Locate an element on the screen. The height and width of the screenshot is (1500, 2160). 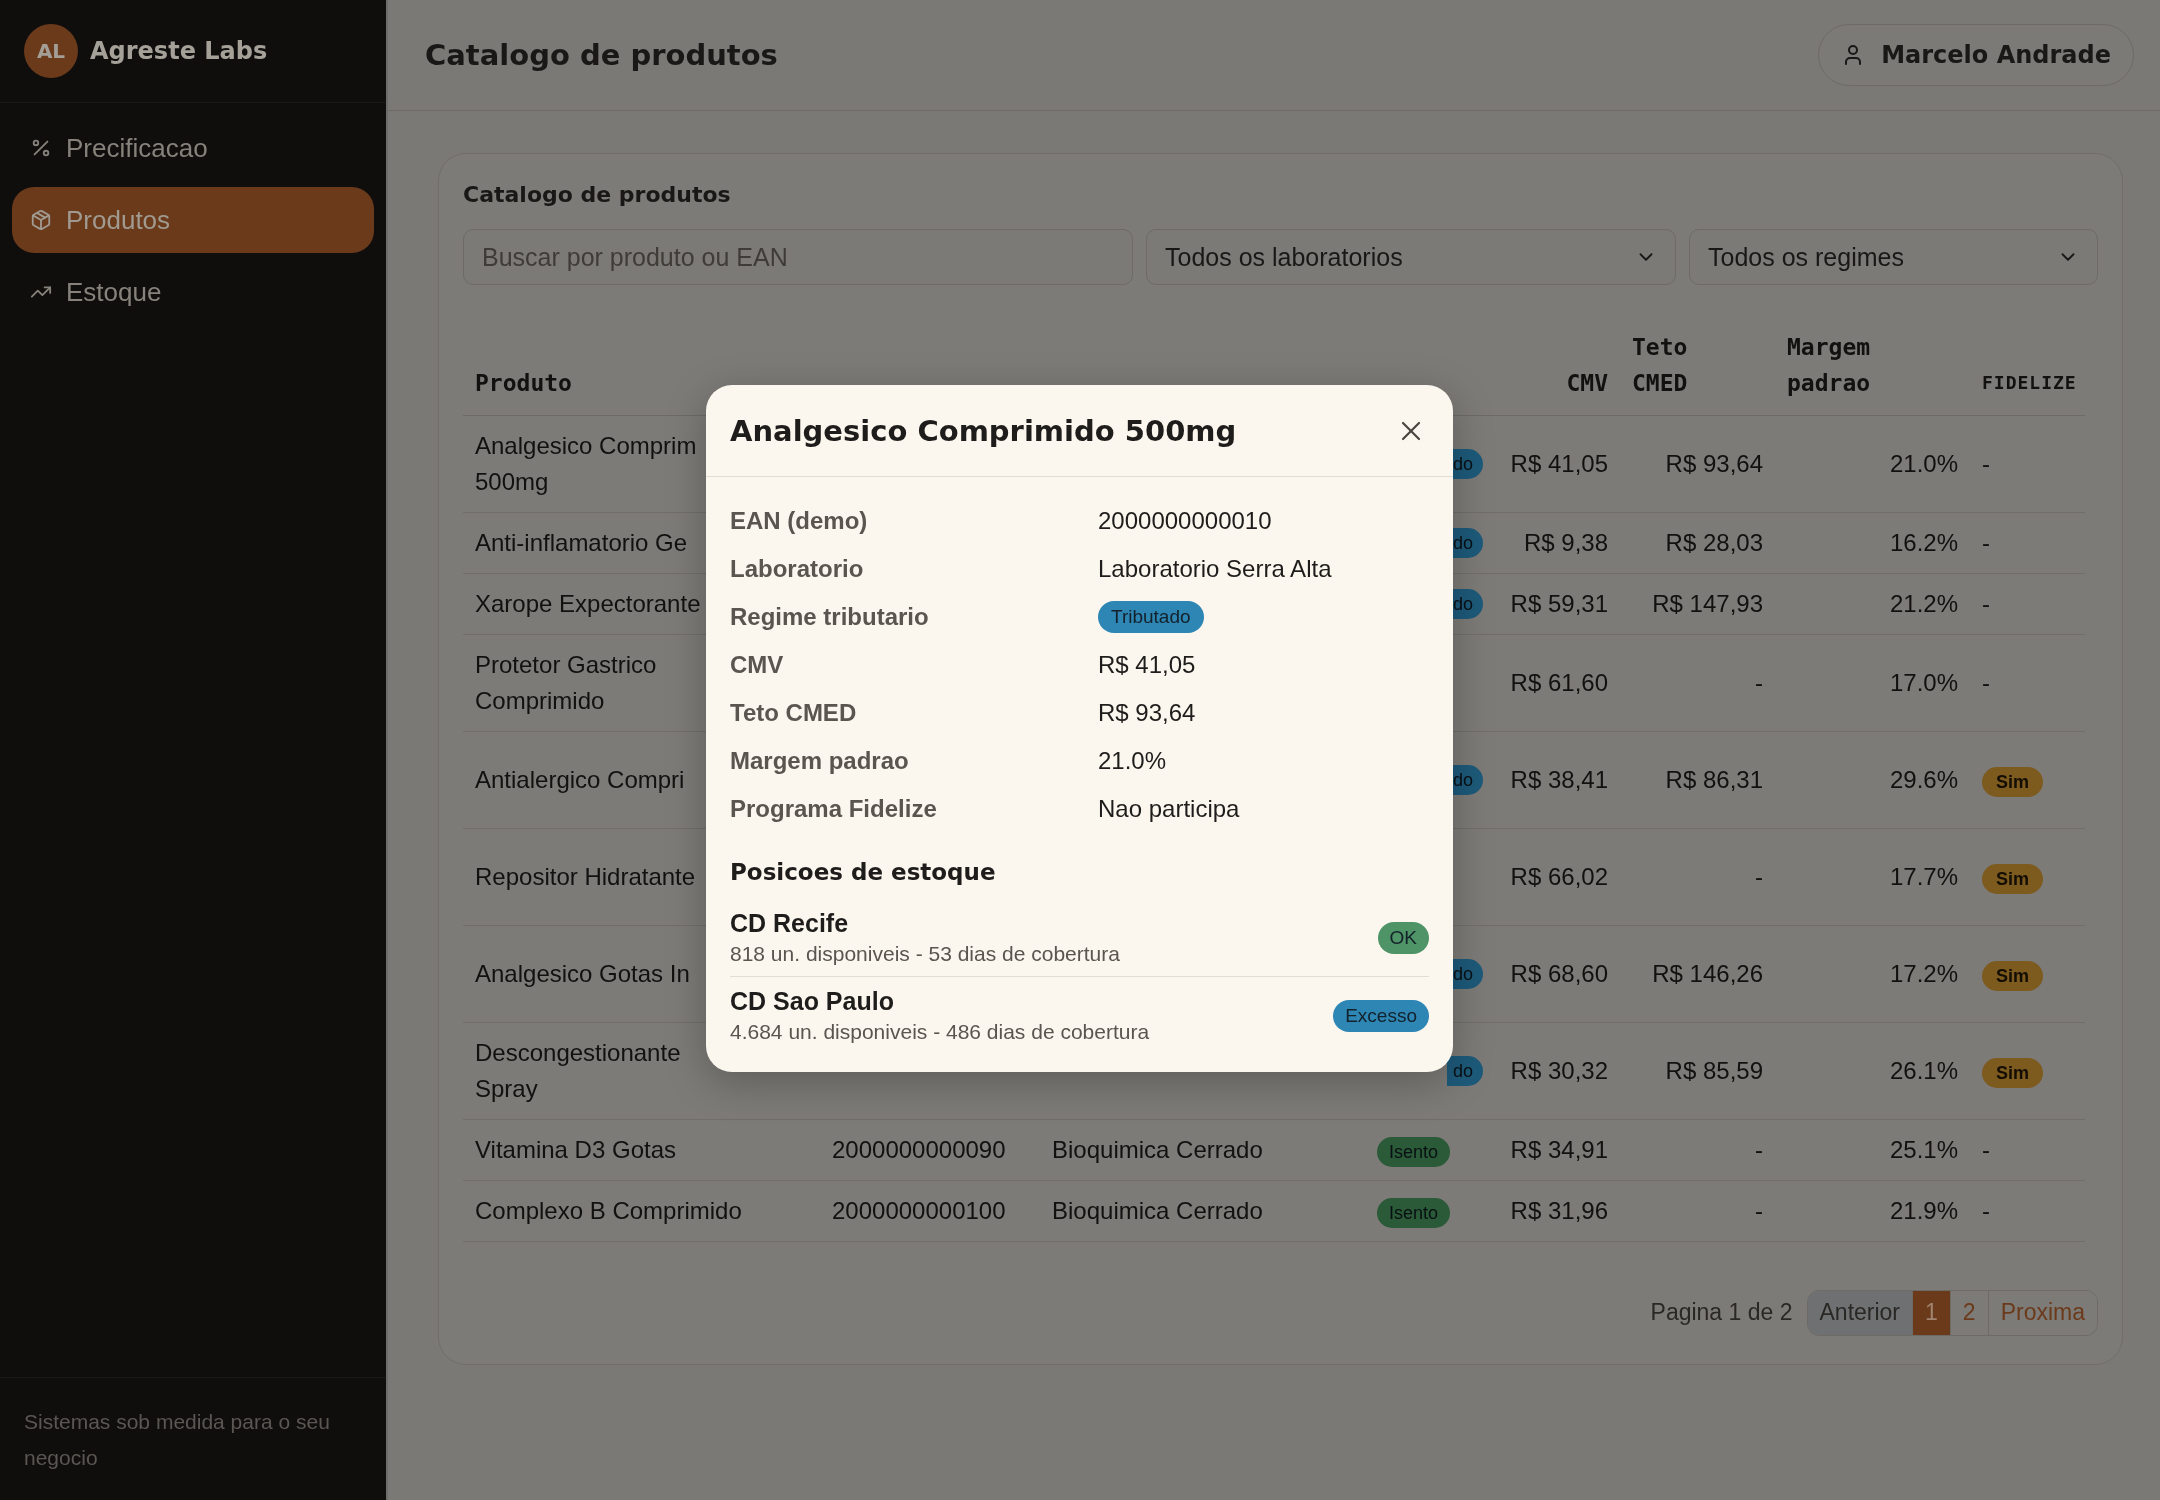
nav-item: Precificacao is located at coordinates (193, 148).